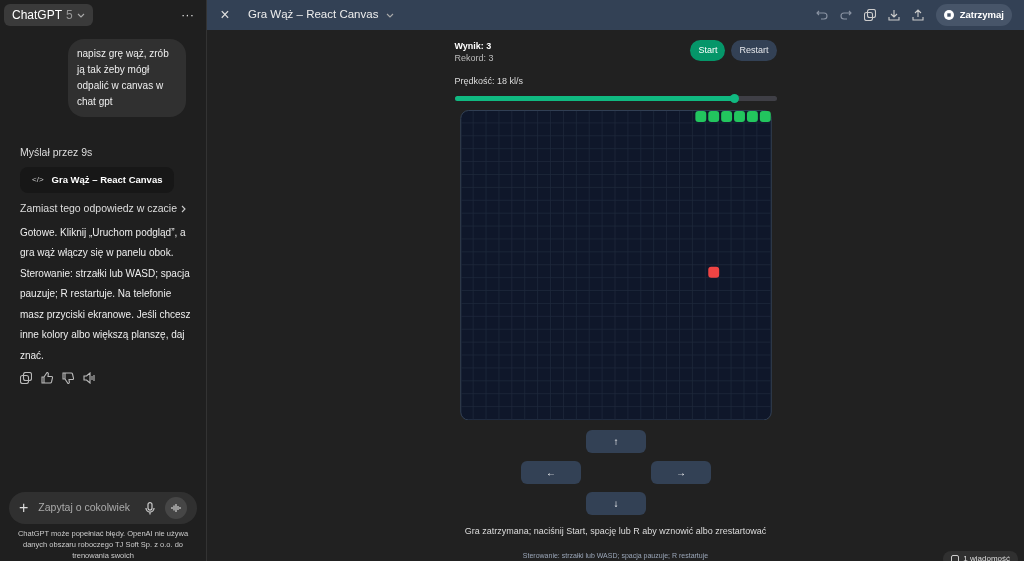 Image resolution: width=1024 pixels, height=561 pixels. I want to click on model-selector: ChatGPT 5, so click(48, 15).